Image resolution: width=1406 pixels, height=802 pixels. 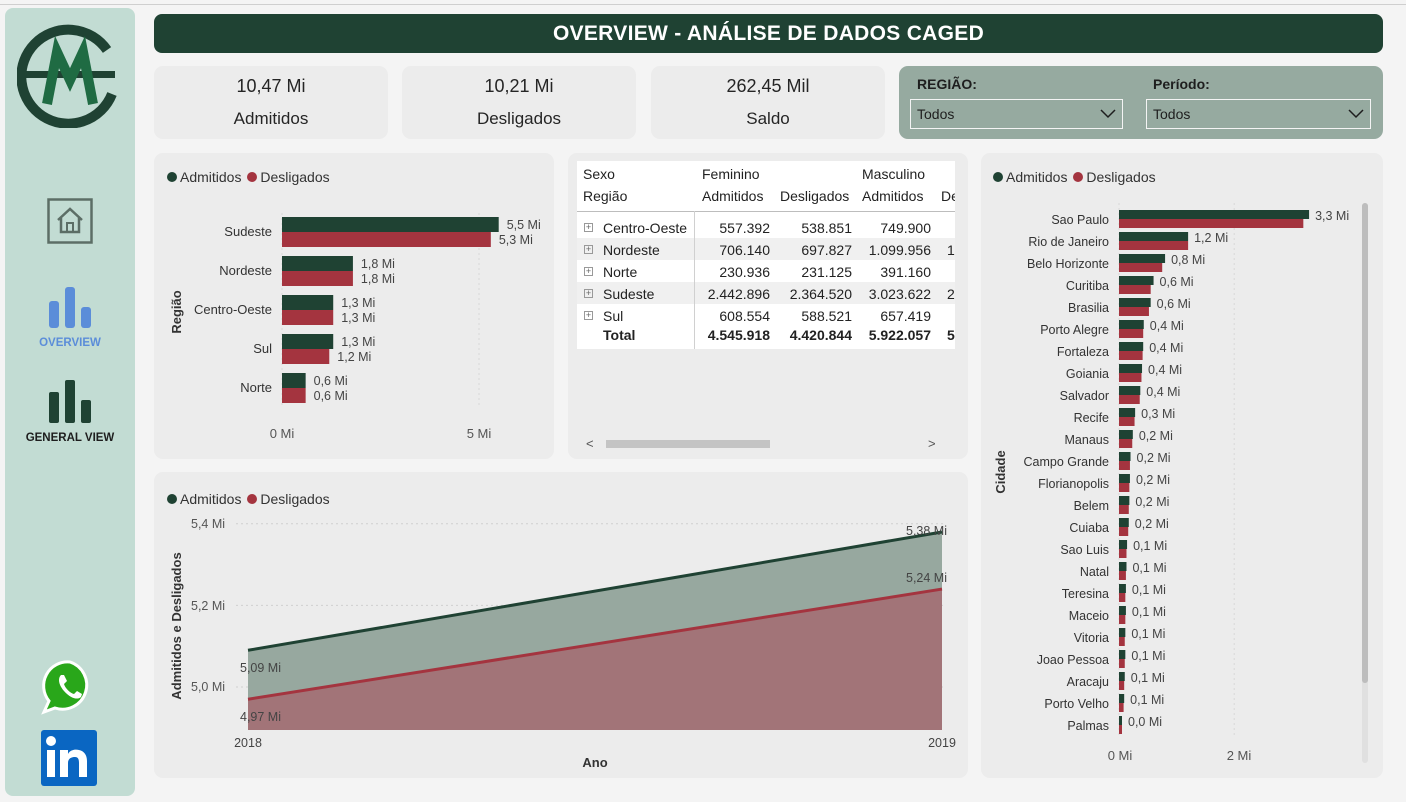 I want to click on kpi-label: Admitidos, so click(x=271, y=118).